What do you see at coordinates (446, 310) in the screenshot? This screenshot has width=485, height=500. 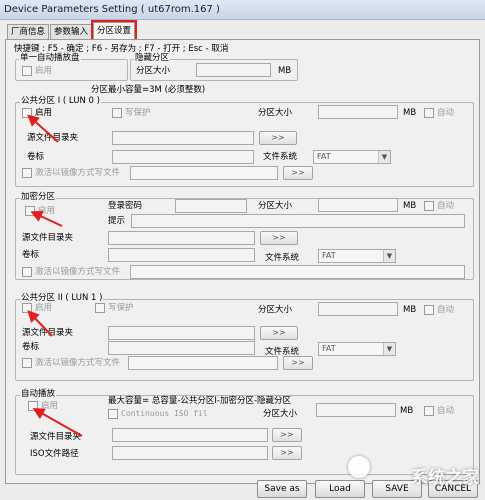 I see `public2-auto-label: 自动` at bounding box center [446, 310].